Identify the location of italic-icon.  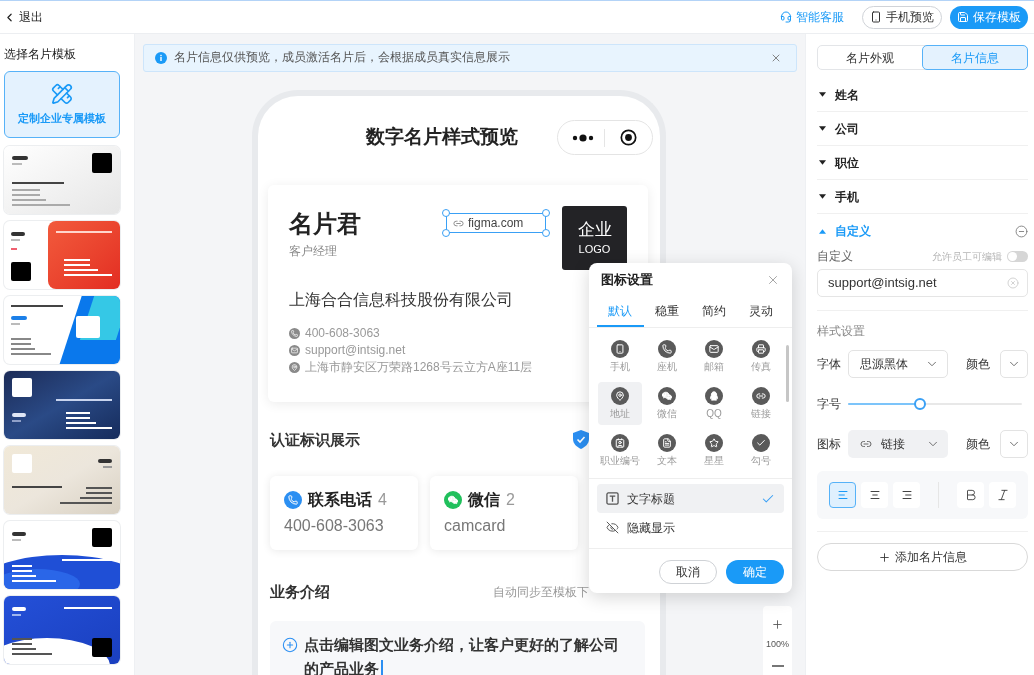
(1002, 495).